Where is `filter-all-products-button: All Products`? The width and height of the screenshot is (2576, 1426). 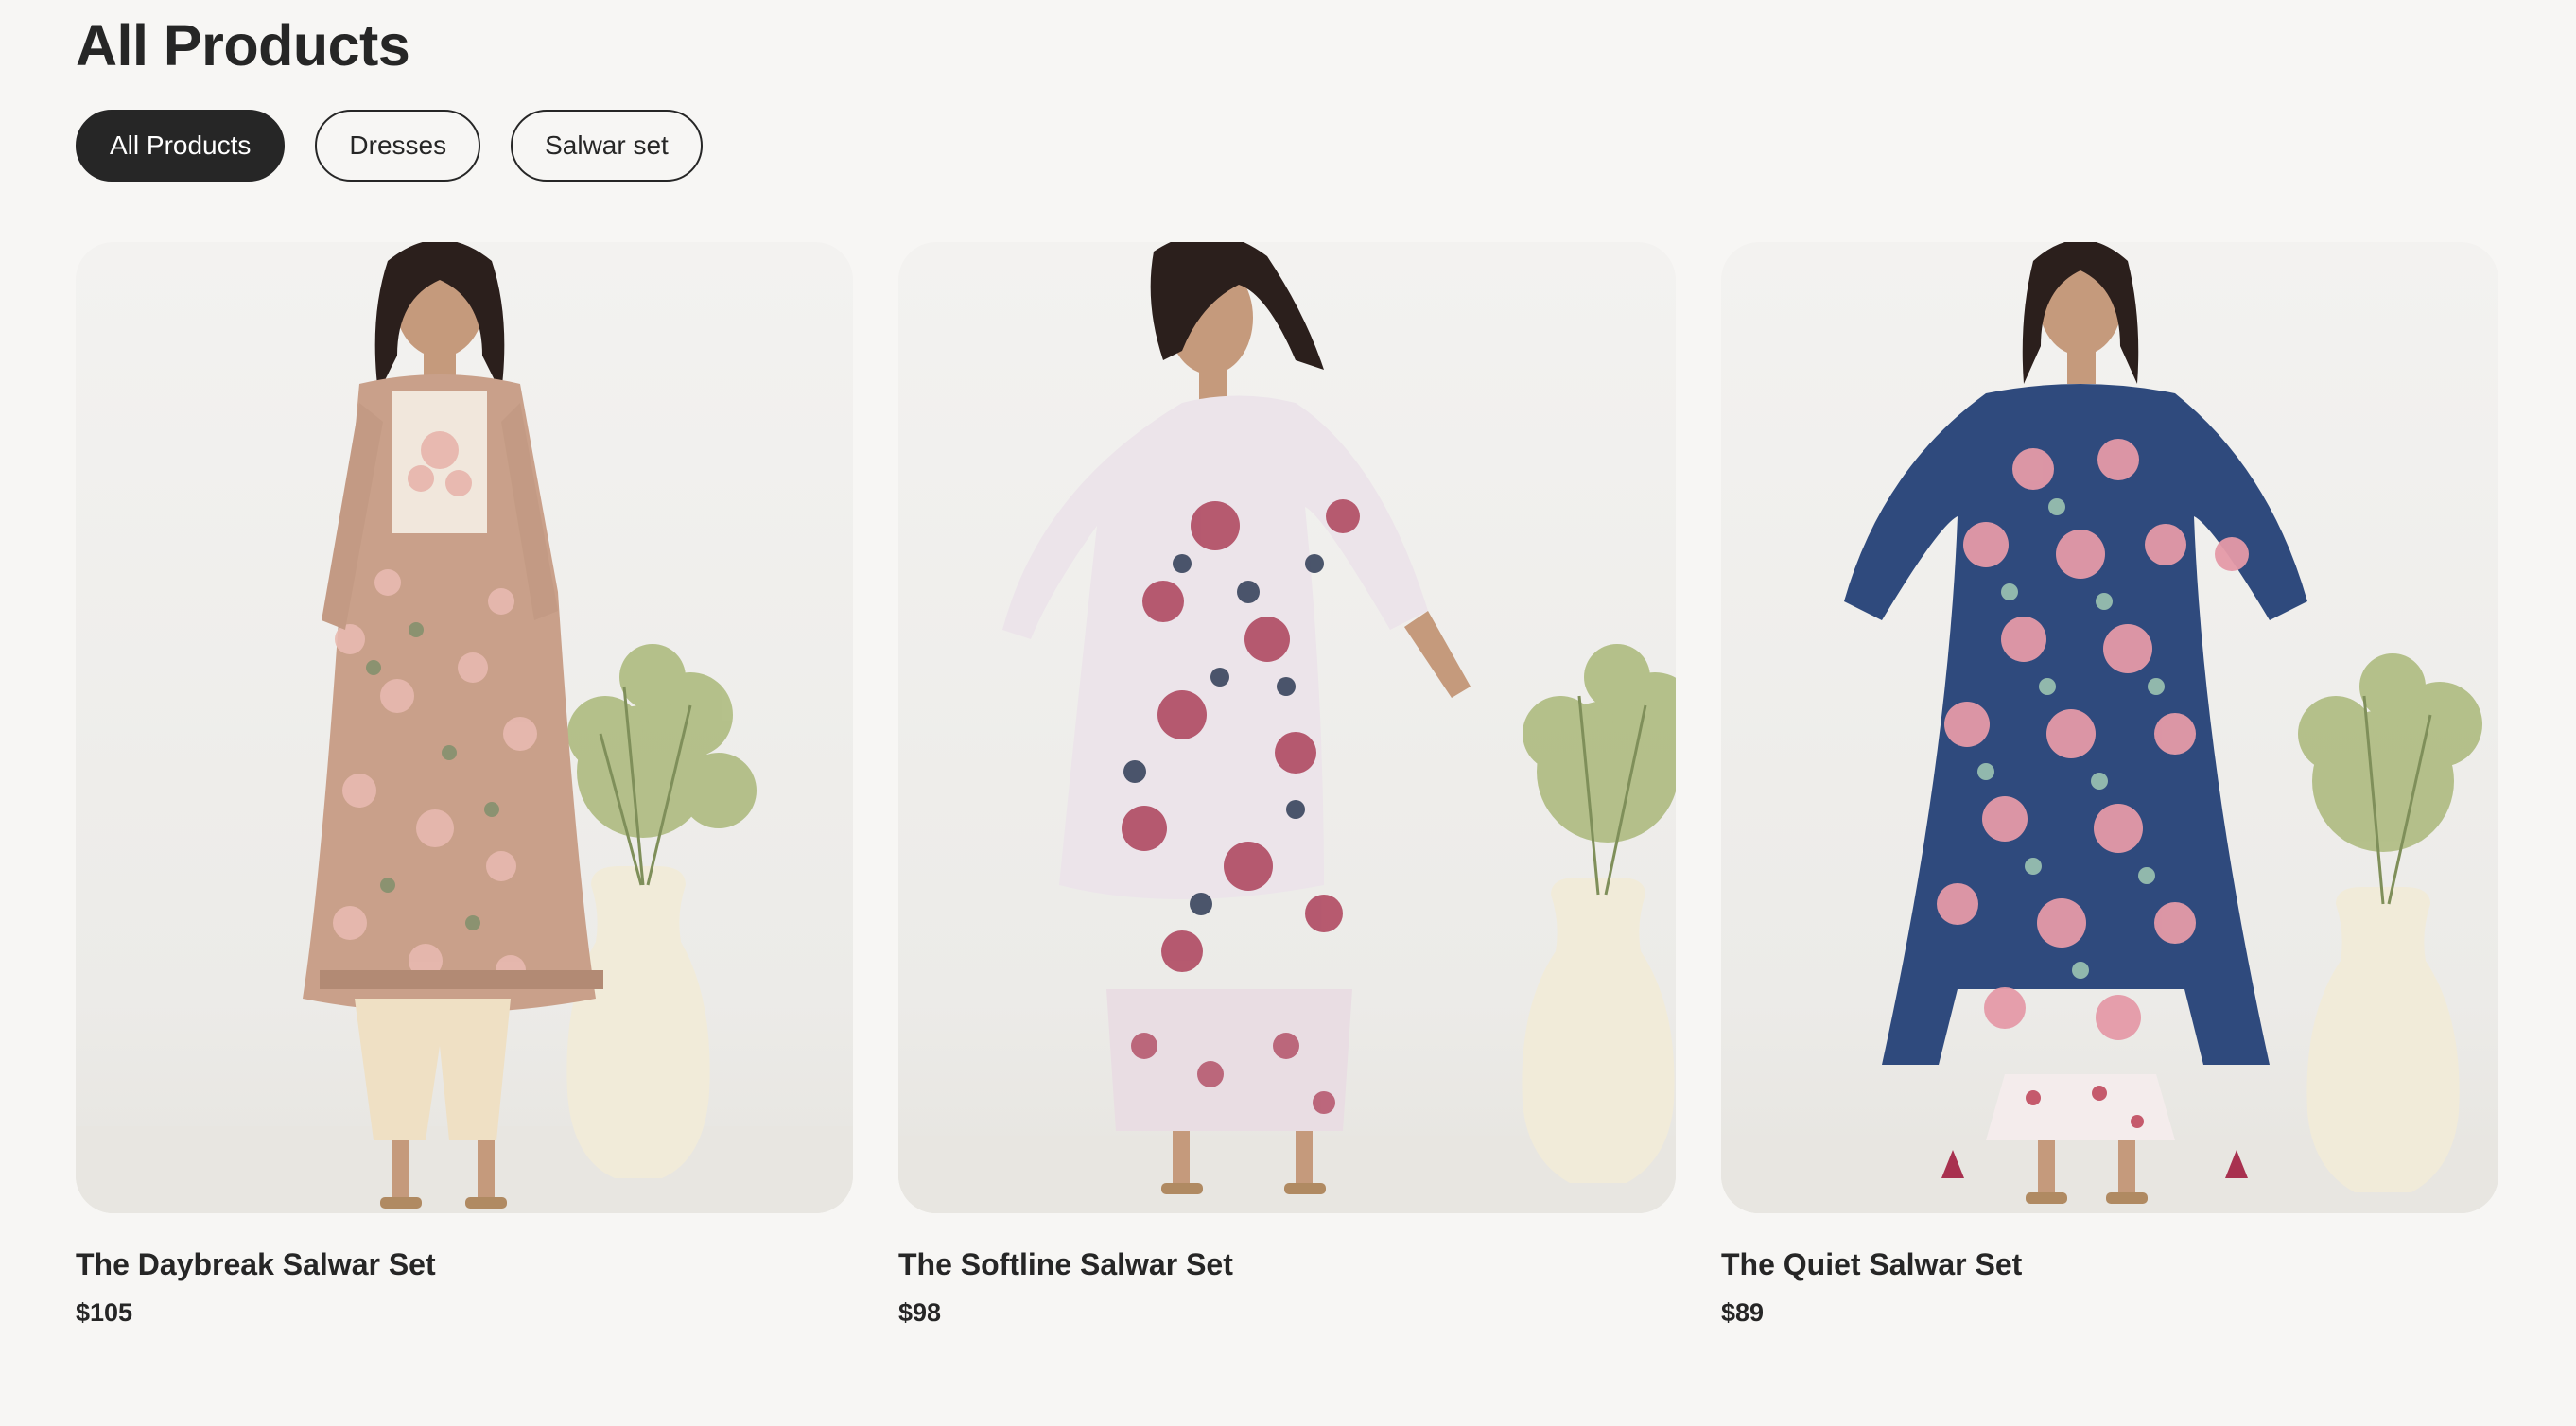 filter-all-products-button: All Products is located at coordinates (181, 146).